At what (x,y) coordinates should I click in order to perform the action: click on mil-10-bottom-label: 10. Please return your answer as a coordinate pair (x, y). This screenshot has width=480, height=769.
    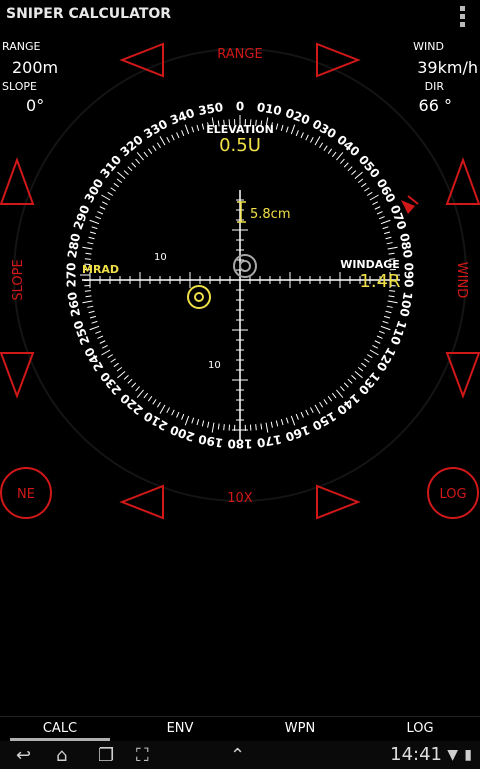
    Looking at the image, I should click on (214, 365).